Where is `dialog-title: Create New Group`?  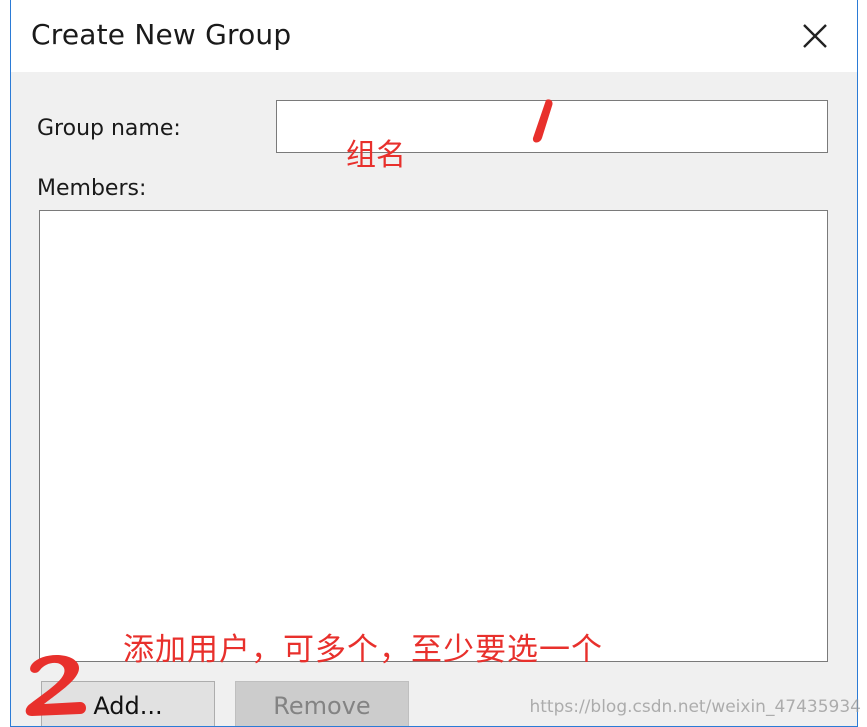 dialog-title: Create New Group is located at coordinates (161, 34).